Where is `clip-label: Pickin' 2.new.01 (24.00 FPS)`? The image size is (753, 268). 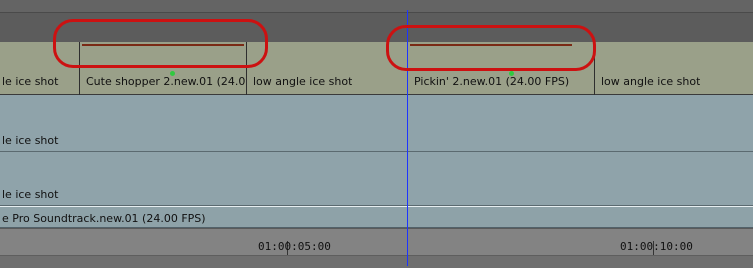
clip-label: Pickin' 2.new.01 (24.00 FPS) is located at coordinates (492, 81).